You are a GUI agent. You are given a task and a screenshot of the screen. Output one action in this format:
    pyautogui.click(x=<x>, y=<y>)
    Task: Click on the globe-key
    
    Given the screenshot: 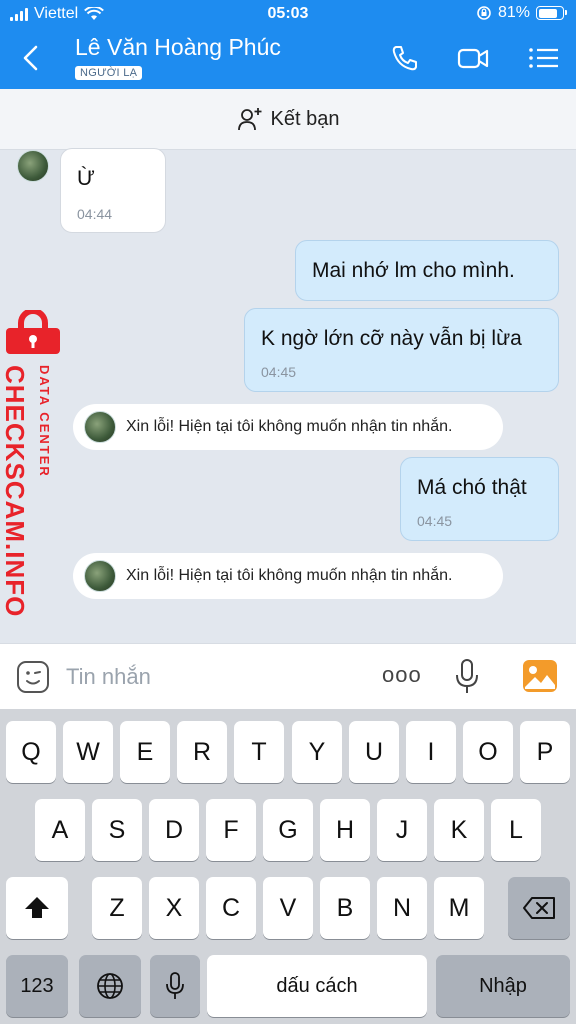 What is the action you would take?
    pyautogui.click(x=110, y=986)
    